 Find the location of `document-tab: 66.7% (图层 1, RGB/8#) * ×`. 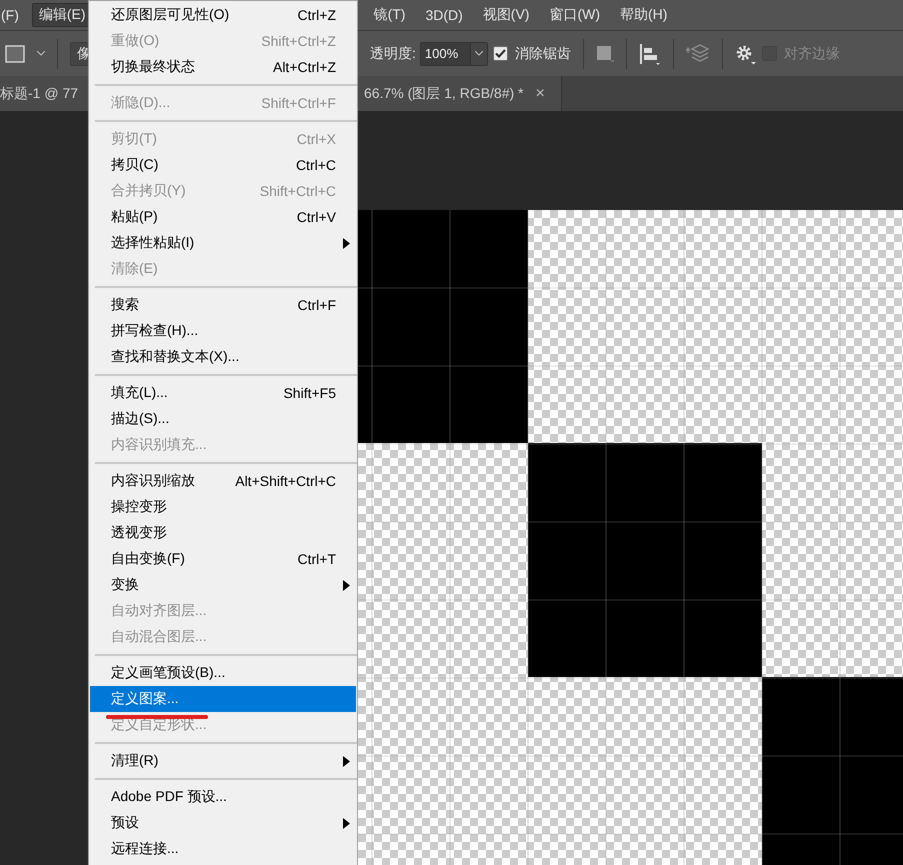

document-tab: 66.7% (图层 1, RGB/8#) * × is located at coordinates (460, 93).